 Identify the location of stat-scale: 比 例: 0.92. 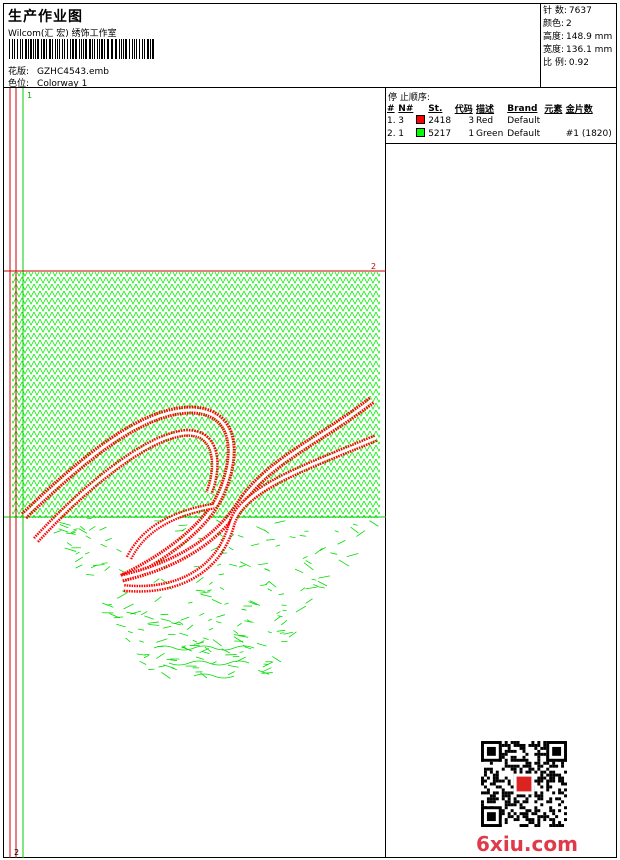
(566, 63).